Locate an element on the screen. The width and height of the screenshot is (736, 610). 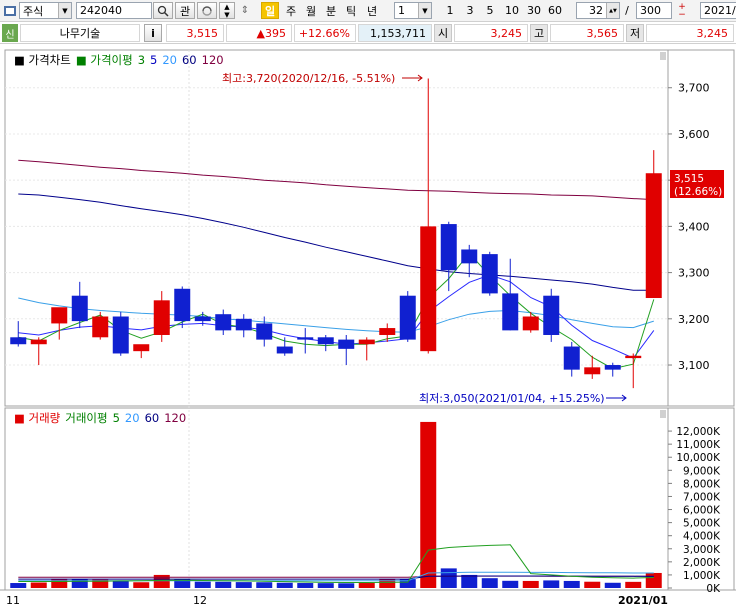
volume-panel-resize-handle is located at coordinates (663, 414).